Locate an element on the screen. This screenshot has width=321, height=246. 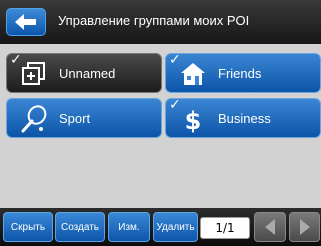
group-tile-unnamed: ✓ Unnamed is located at coordinates (84, 73).